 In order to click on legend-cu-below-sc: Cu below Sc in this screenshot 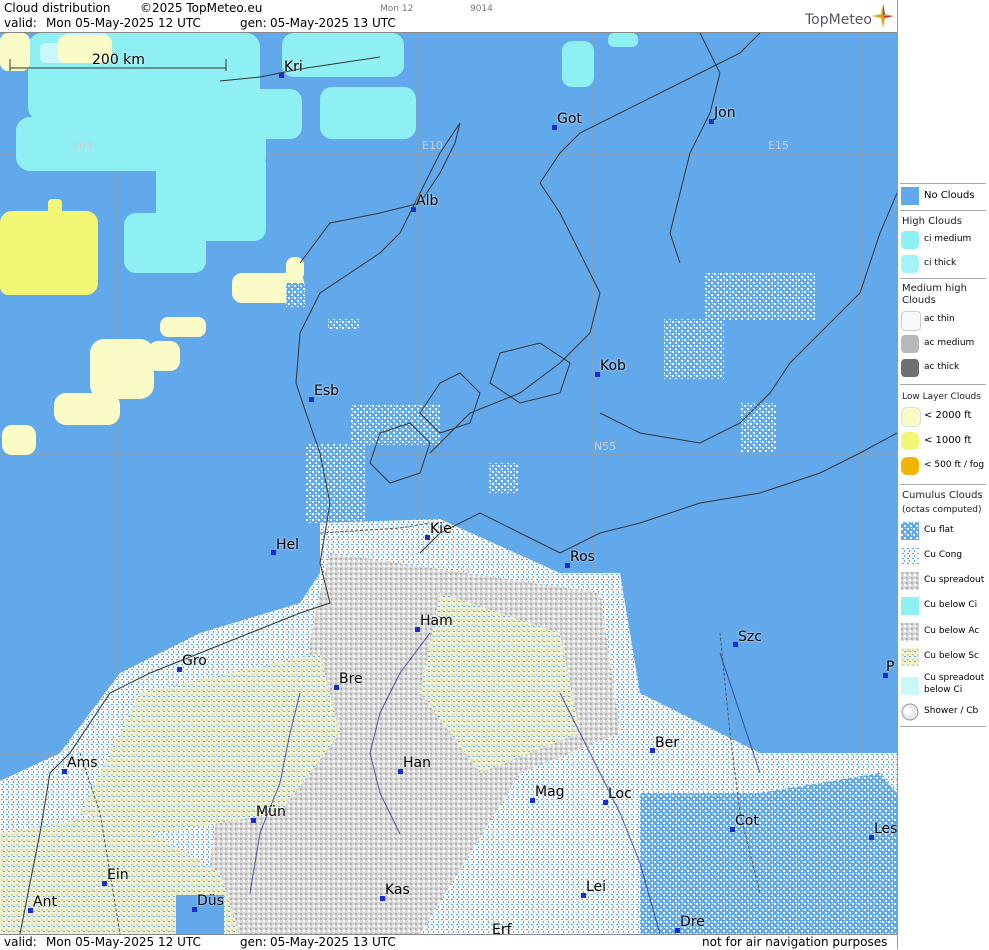, I will do `click(944, 657)`.